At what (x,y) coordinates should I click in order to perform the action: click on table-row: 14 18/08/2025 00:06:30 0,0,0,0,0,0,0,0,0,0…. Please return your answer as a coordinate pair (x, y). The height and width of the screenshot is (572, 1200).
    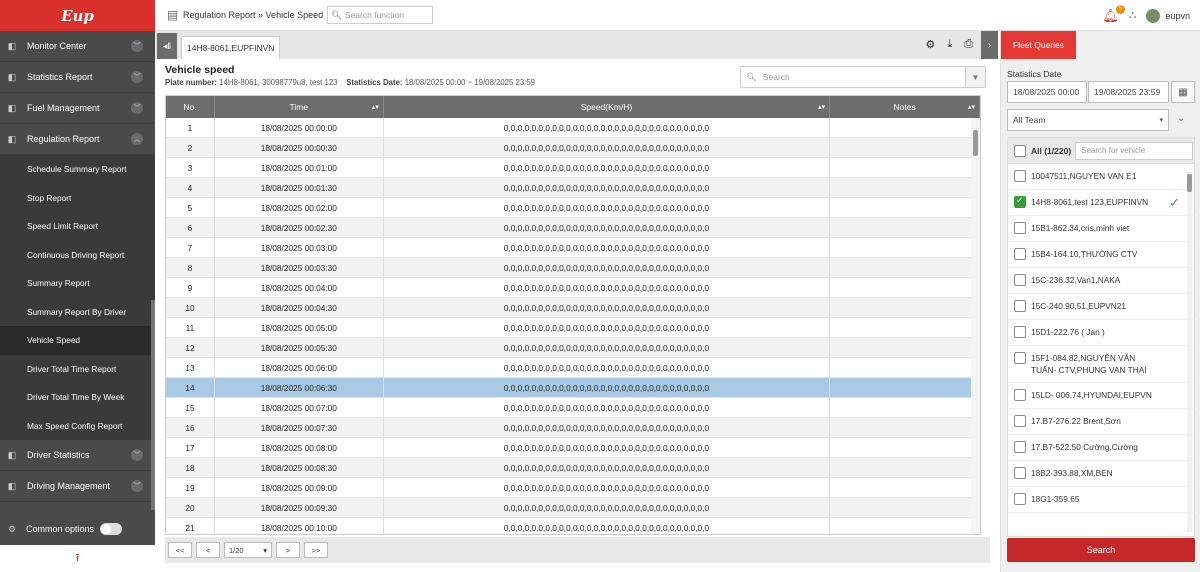
    Looking at the image, I should click on (573, 388).